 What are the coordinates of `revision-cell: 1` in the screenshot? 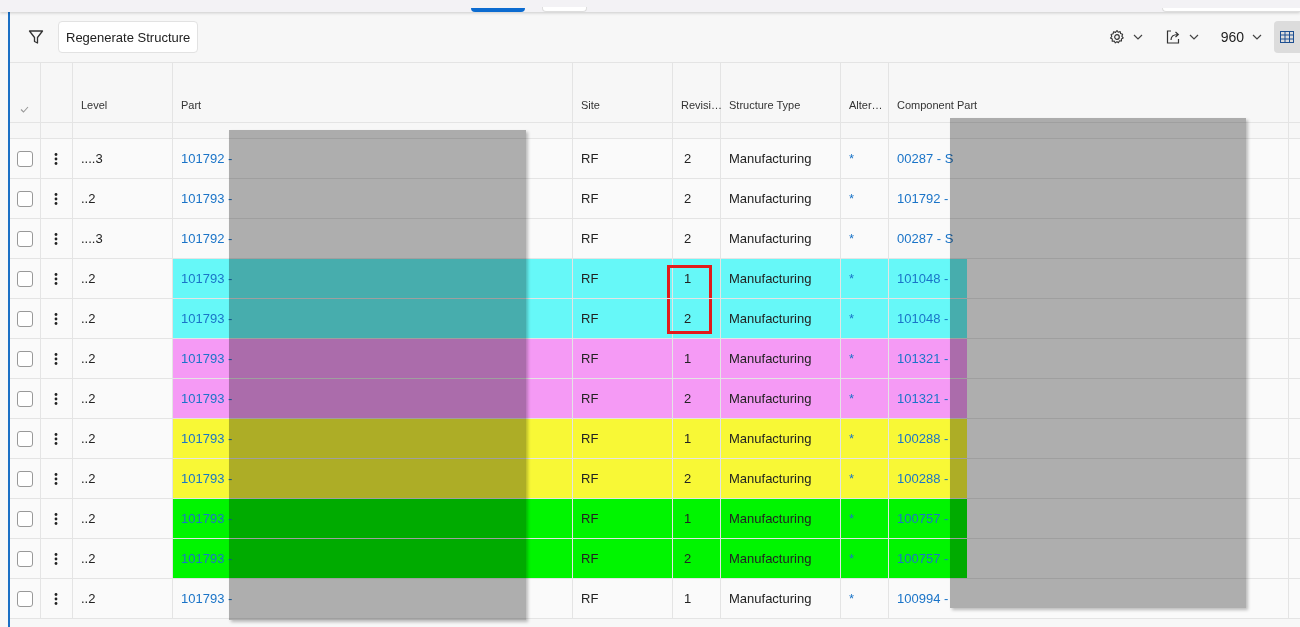 It's located at (688, 598).